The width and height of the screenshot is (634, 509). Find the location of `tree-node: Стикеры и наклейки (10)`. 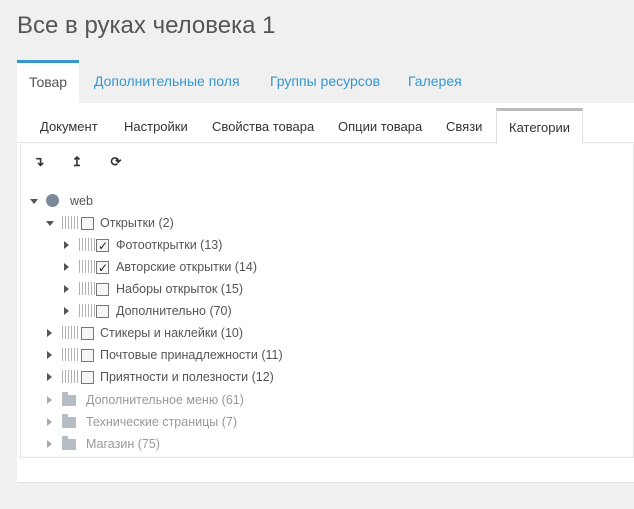

tree-node: Стикеры и наклейки (10) is located at coordinates (195, 333).